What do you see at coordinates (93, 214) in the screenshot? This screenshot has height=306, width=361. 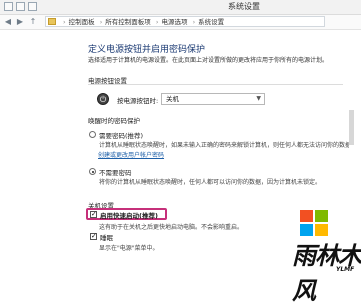 I see `fast-startup-checkbox: ✓` at bounding box center [93, 214].